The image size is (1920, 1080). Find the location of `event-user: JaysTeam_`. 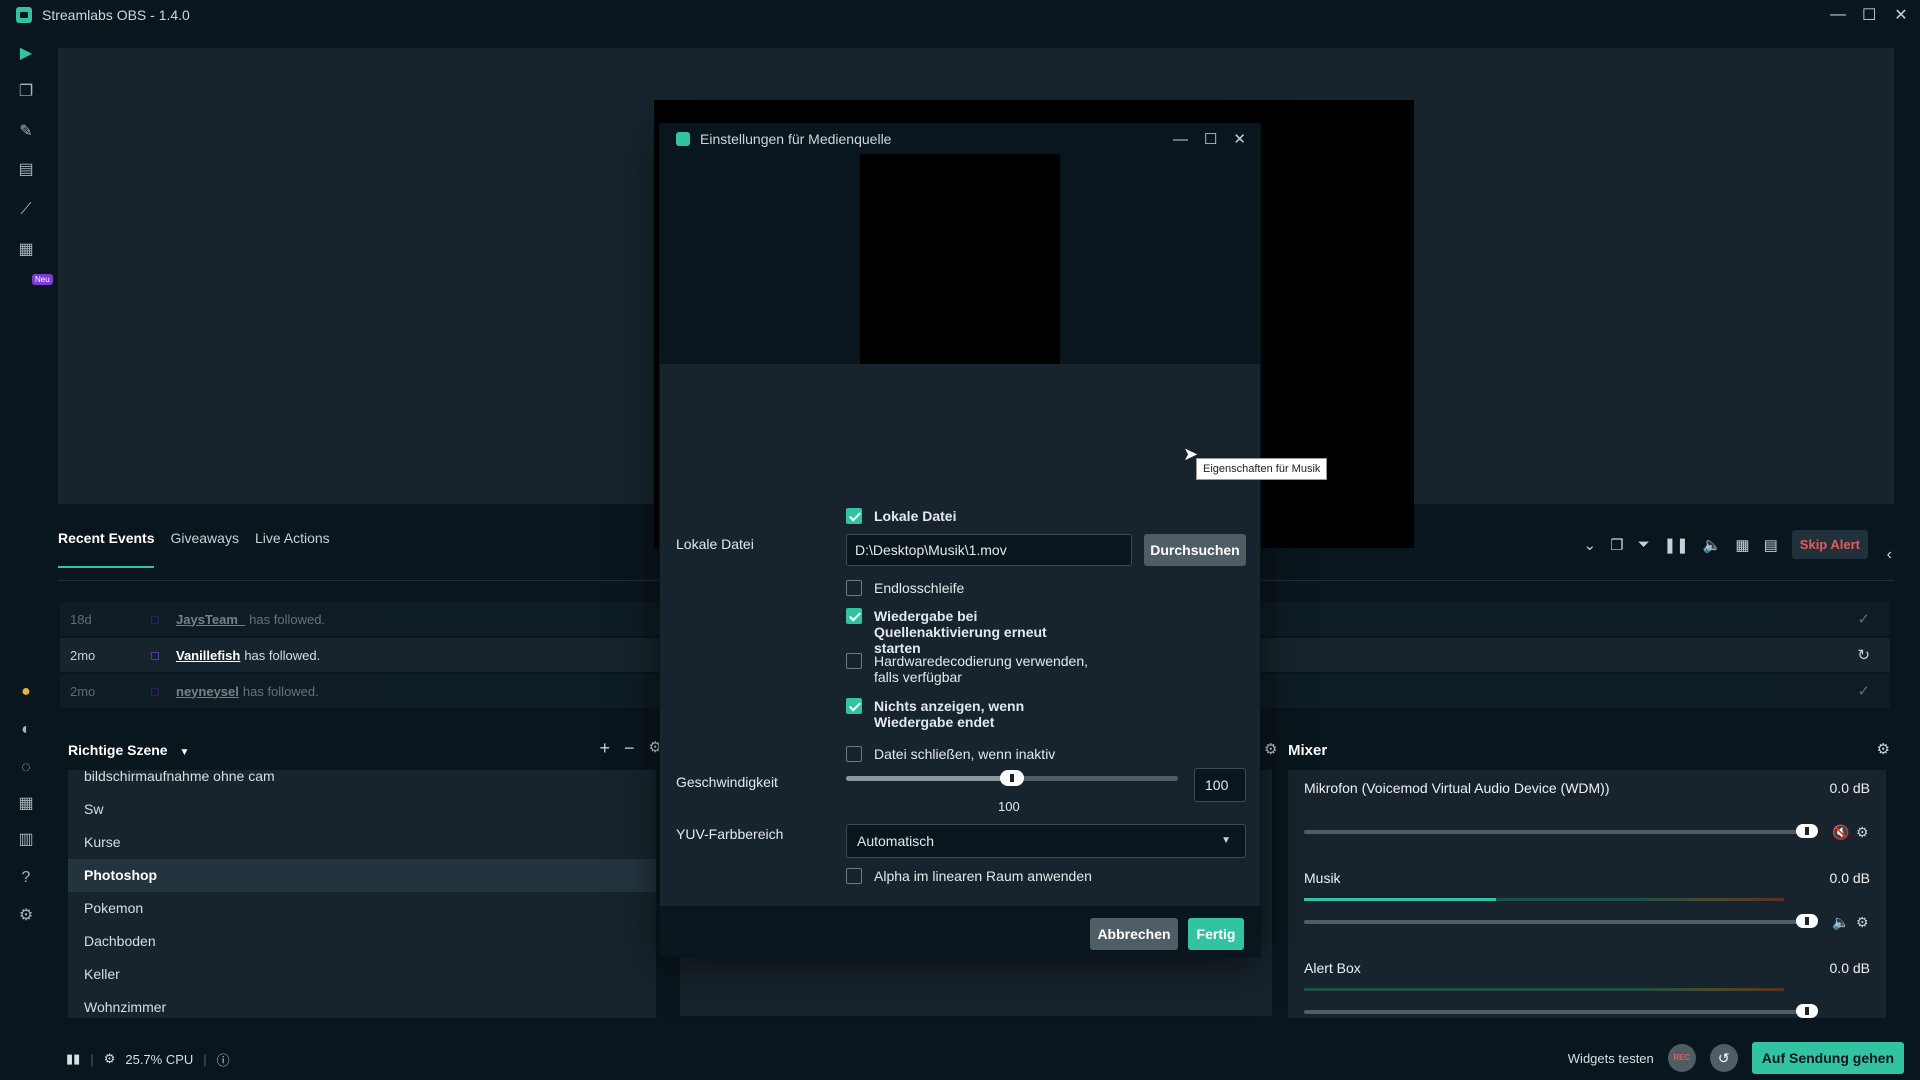

event-user: JaysTeam_ is located at coordinates (210, 619).